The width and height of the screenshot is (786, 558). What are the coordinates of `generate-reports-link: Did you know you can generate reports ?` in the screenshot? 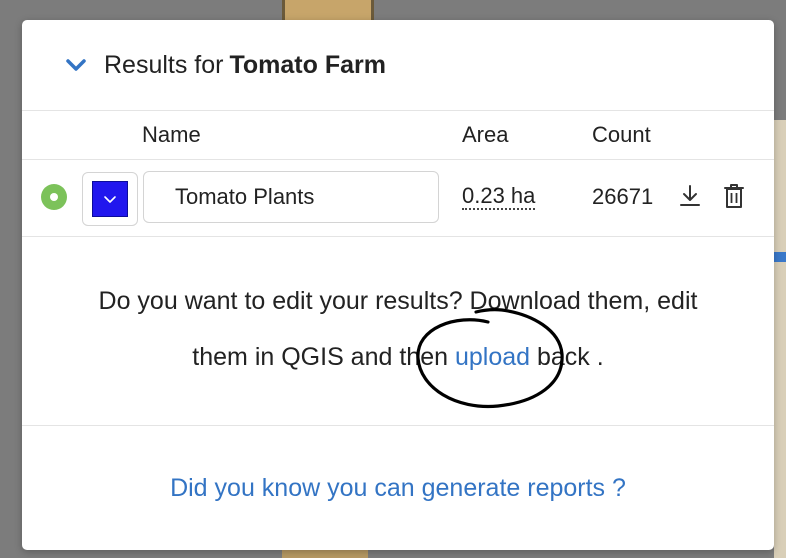 It's located at (398, 488).